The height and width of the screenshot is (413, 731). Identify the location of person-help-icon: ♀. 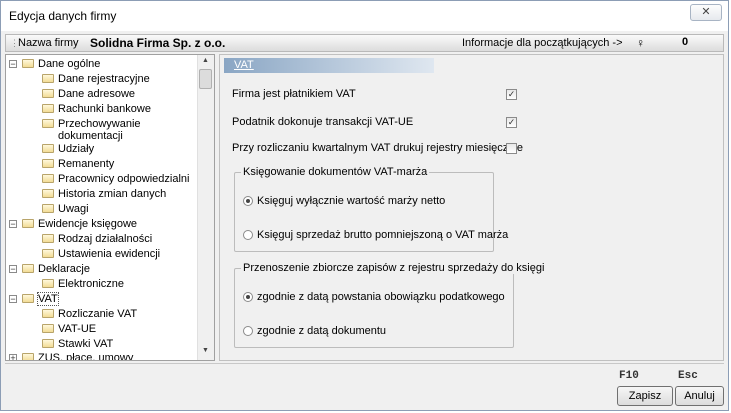
(640, 43).